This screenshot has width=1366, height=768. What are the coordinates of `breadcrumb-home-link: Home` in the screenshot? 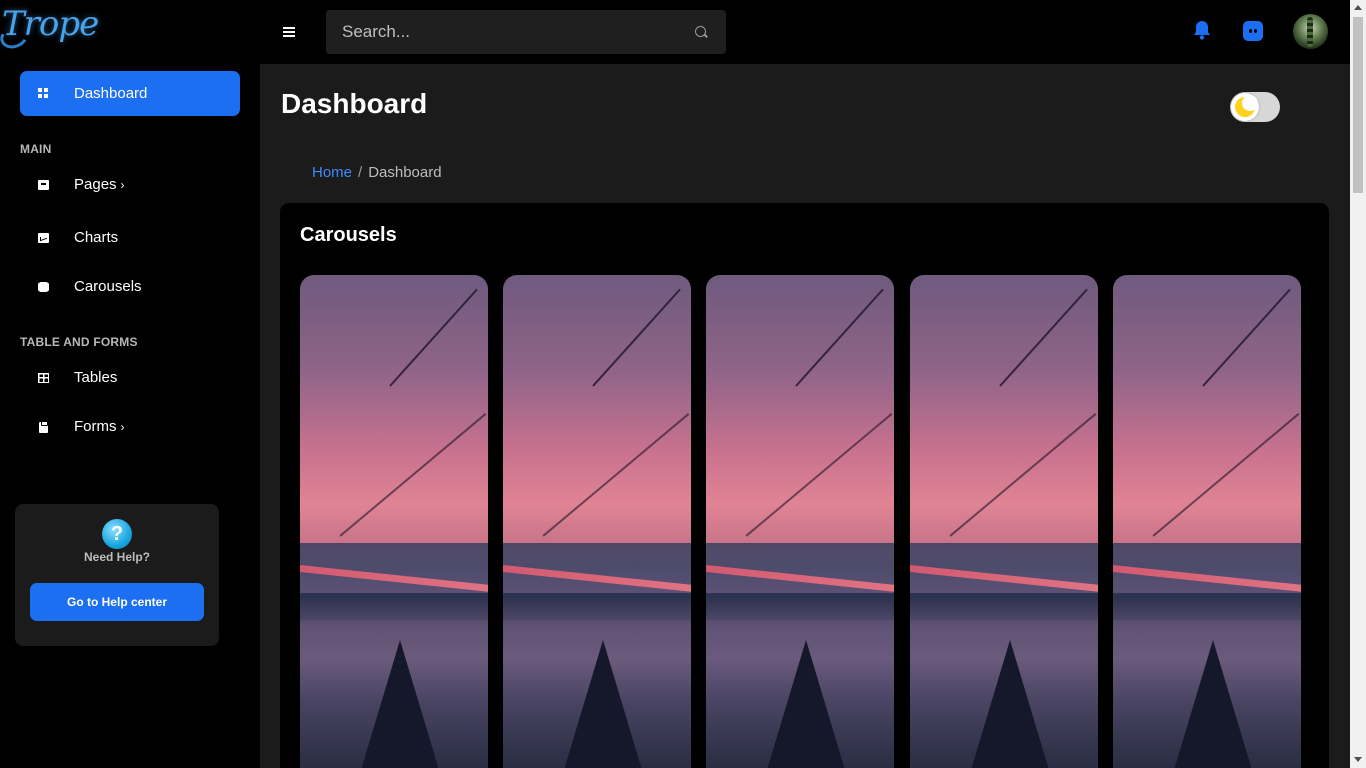 It's located at (332, 172).